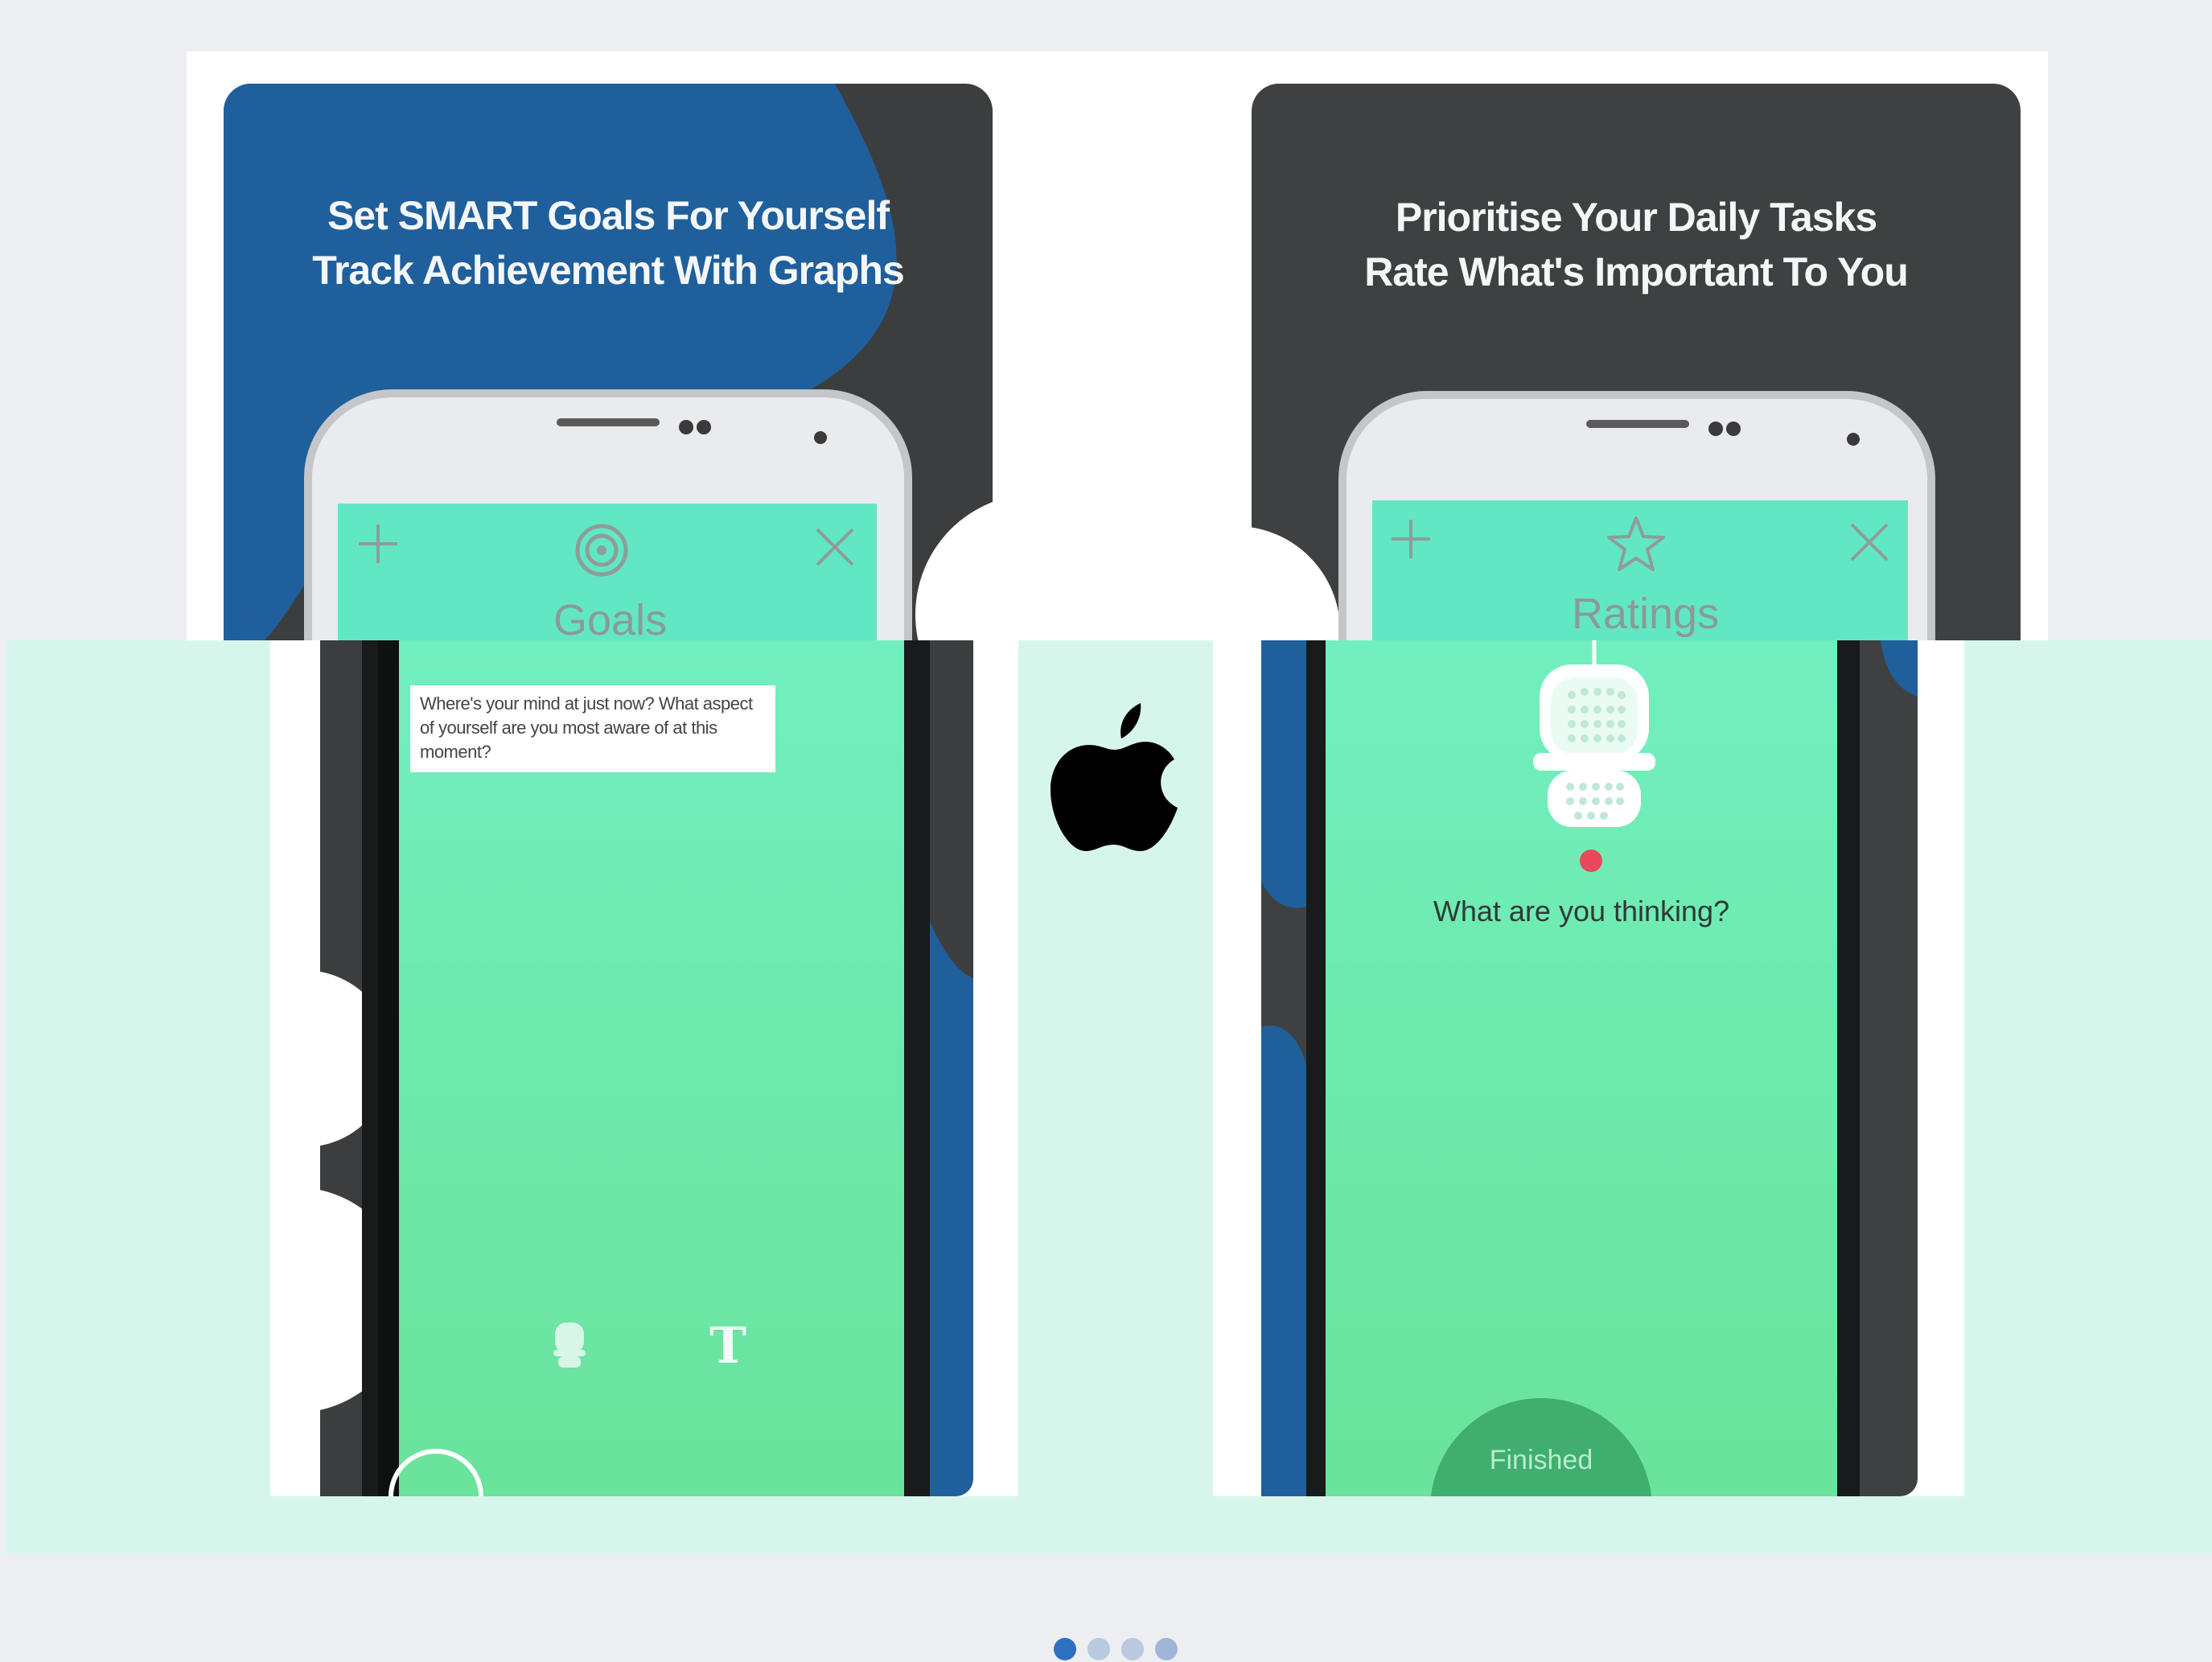  I want to click on ratings-headline-line1: Prioritise Your Daily Tasks, so click(1636, 217).